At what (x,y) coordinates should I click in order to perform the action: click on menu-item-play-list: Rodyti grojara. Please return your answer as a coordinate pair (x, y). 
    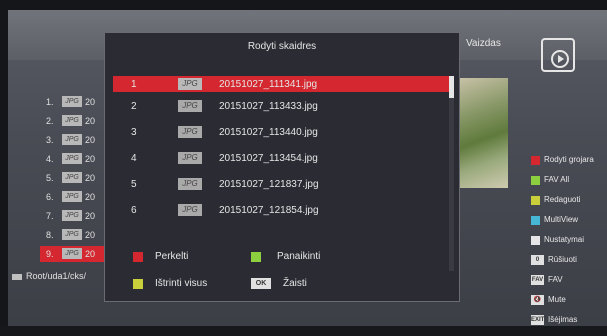
    Looking at the image, I should click on (569, 161).